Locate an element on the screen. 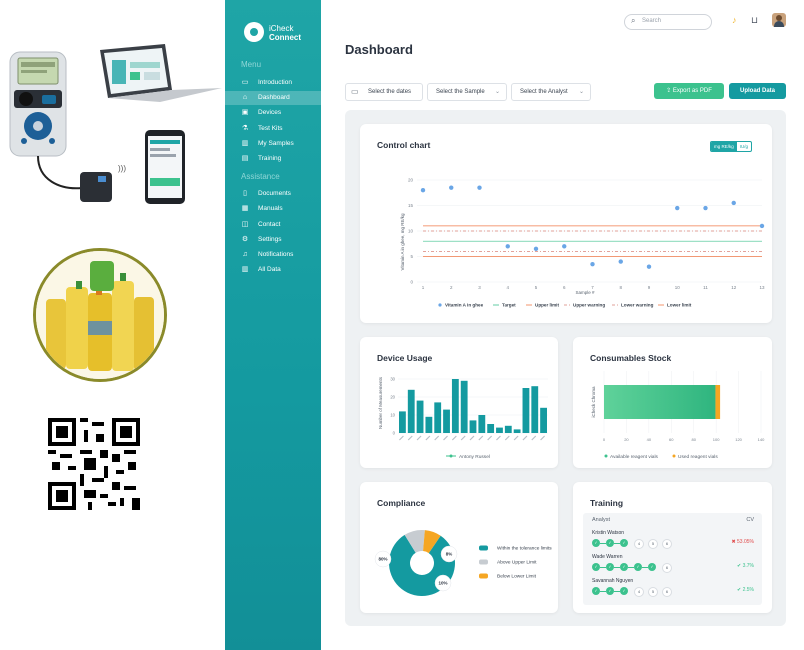 This screenshot has height=650, width=804. chevron-down-icon: ⌄ is located at coordinates (581, 92).